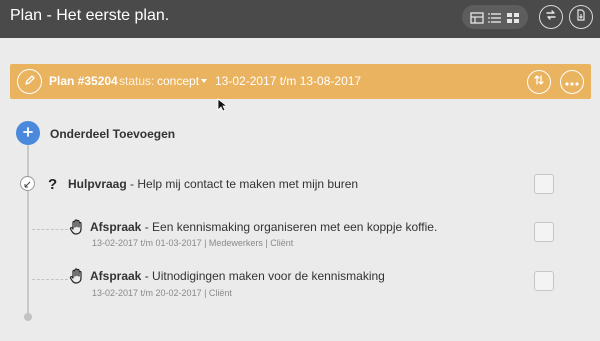 Image resolution: width=600 pixels, height=341 pixels. I want to click on tree-end-node, so click(28, 317).